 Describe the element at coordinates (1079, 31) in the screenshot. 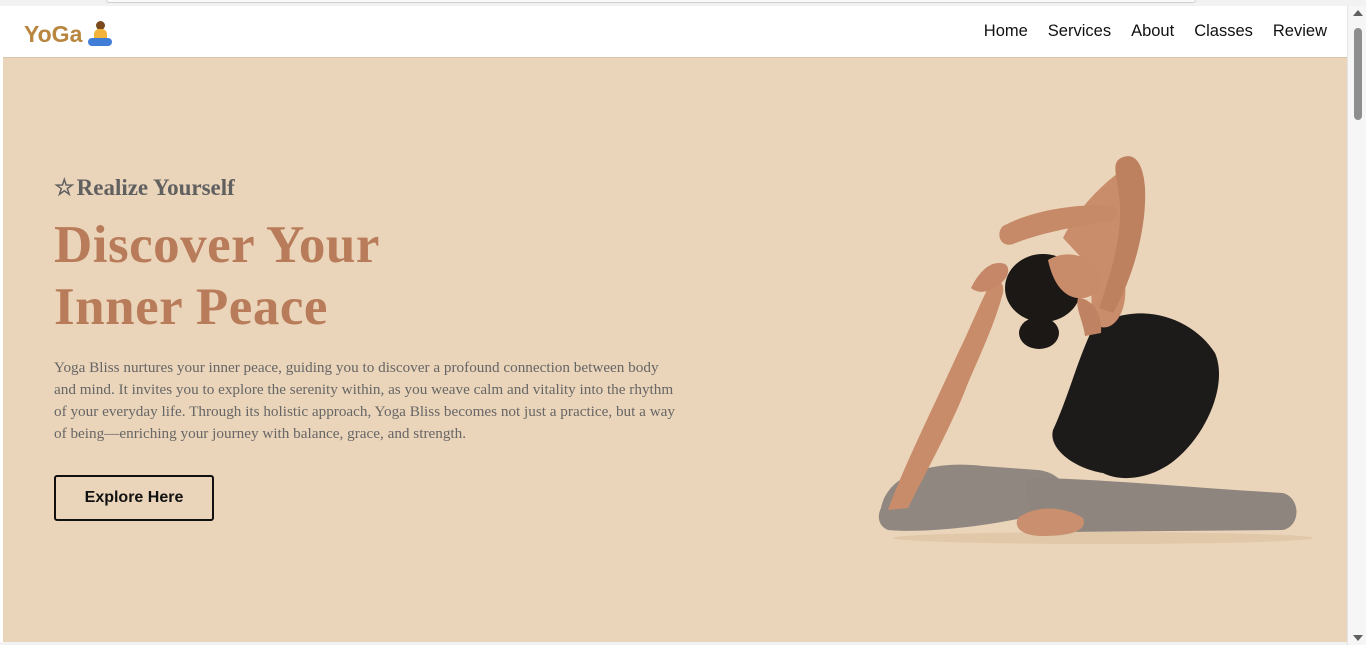

I see `nav-link-services: Services` at that location.